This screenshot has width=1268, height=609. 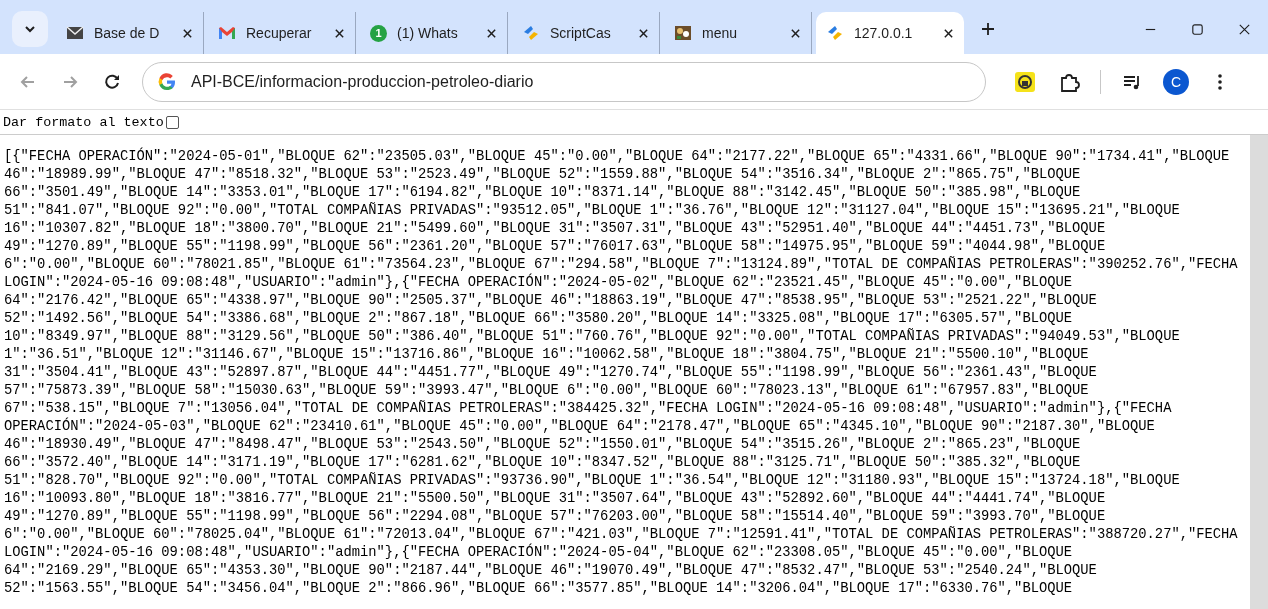 What do you see at coordinates (621, 534) in the screenshot?
I see `json-text-line: 6":"0.00","BLOQUE 60":"78025.04","BLOQUE 61":"72013.04","BLOQUE 67":"421.03","BLOQUE 7":"12591.41","TOTAL DE COMPAÑIAS PETROLERAS":"388720.27","FECHA` at bounding box center [621, 534].